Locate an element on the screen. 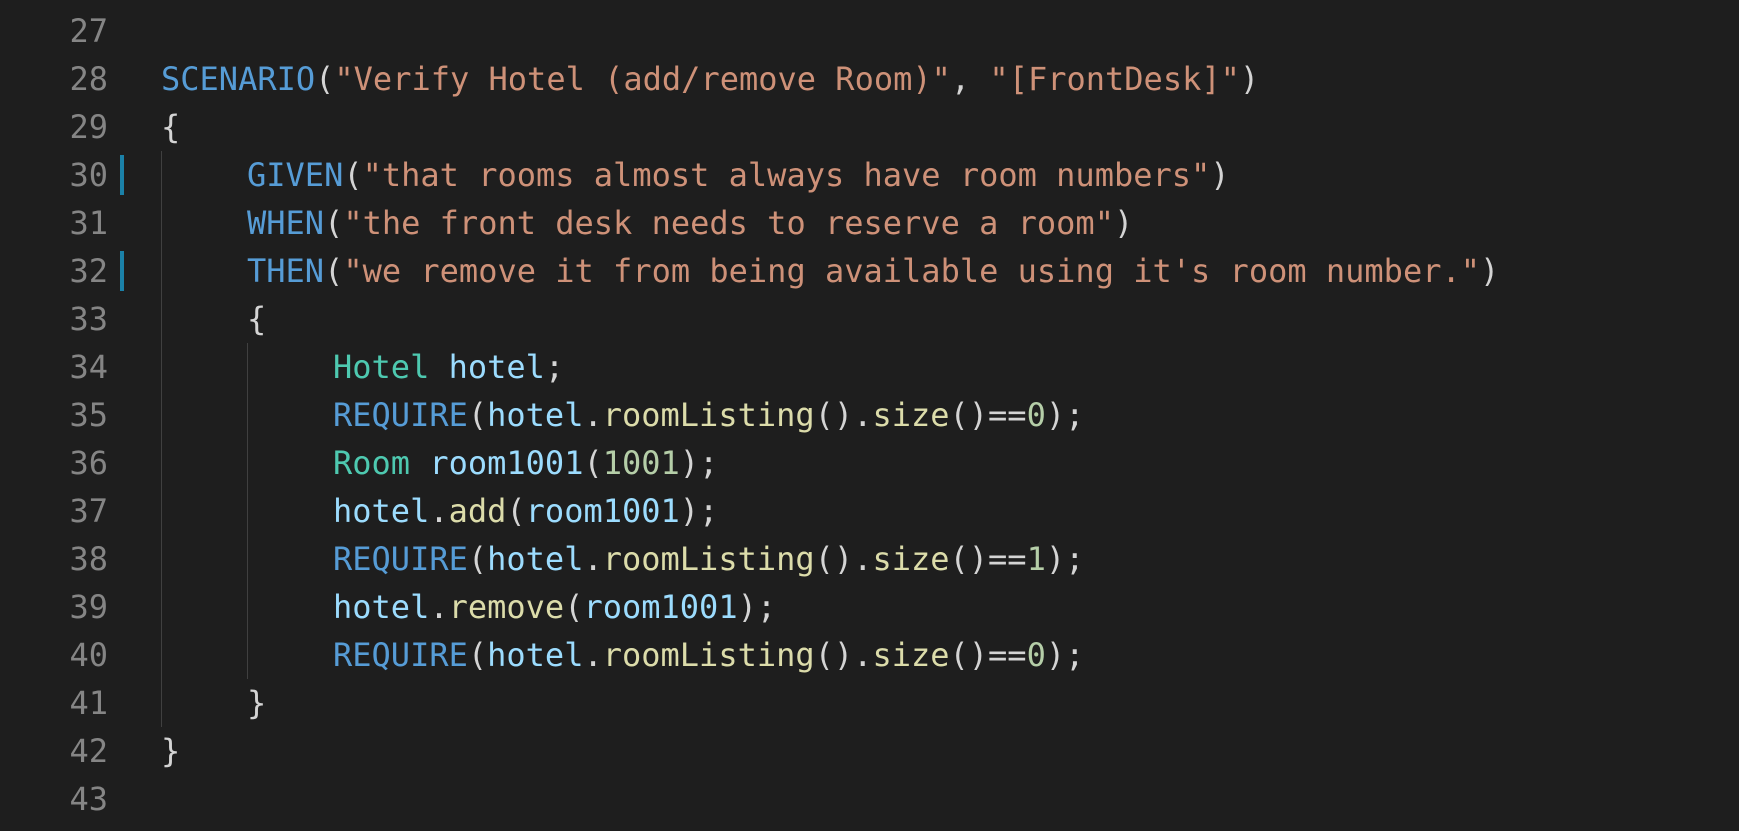 This screenshot has height=831, width=1739. code-token: 1 is located at coordinates (1036, 559).